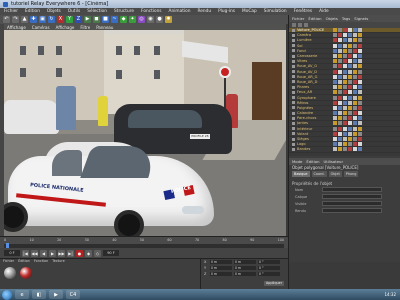  What do you see at coordinates (269, 262) in the screenshot?
I see `coordinate-field: 0 °` at bounding box center [269, 262].